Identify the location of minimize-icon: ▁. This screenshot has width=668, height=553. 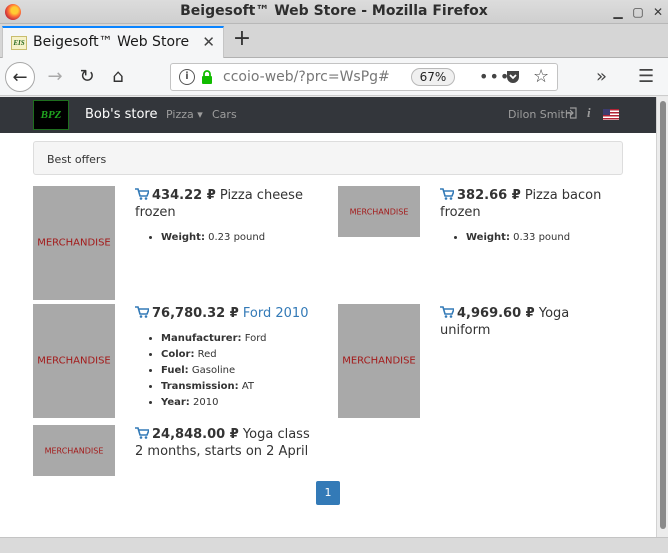
(618, 12).